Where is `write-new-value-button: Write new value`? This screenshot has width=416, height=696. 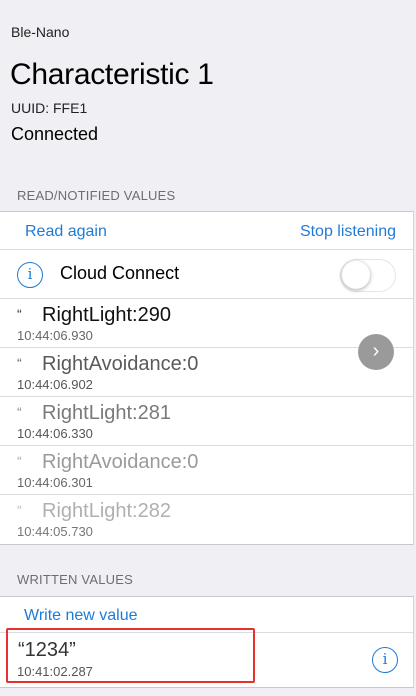
write-new-value-button: Write new value is located at coordinates (81, 616).